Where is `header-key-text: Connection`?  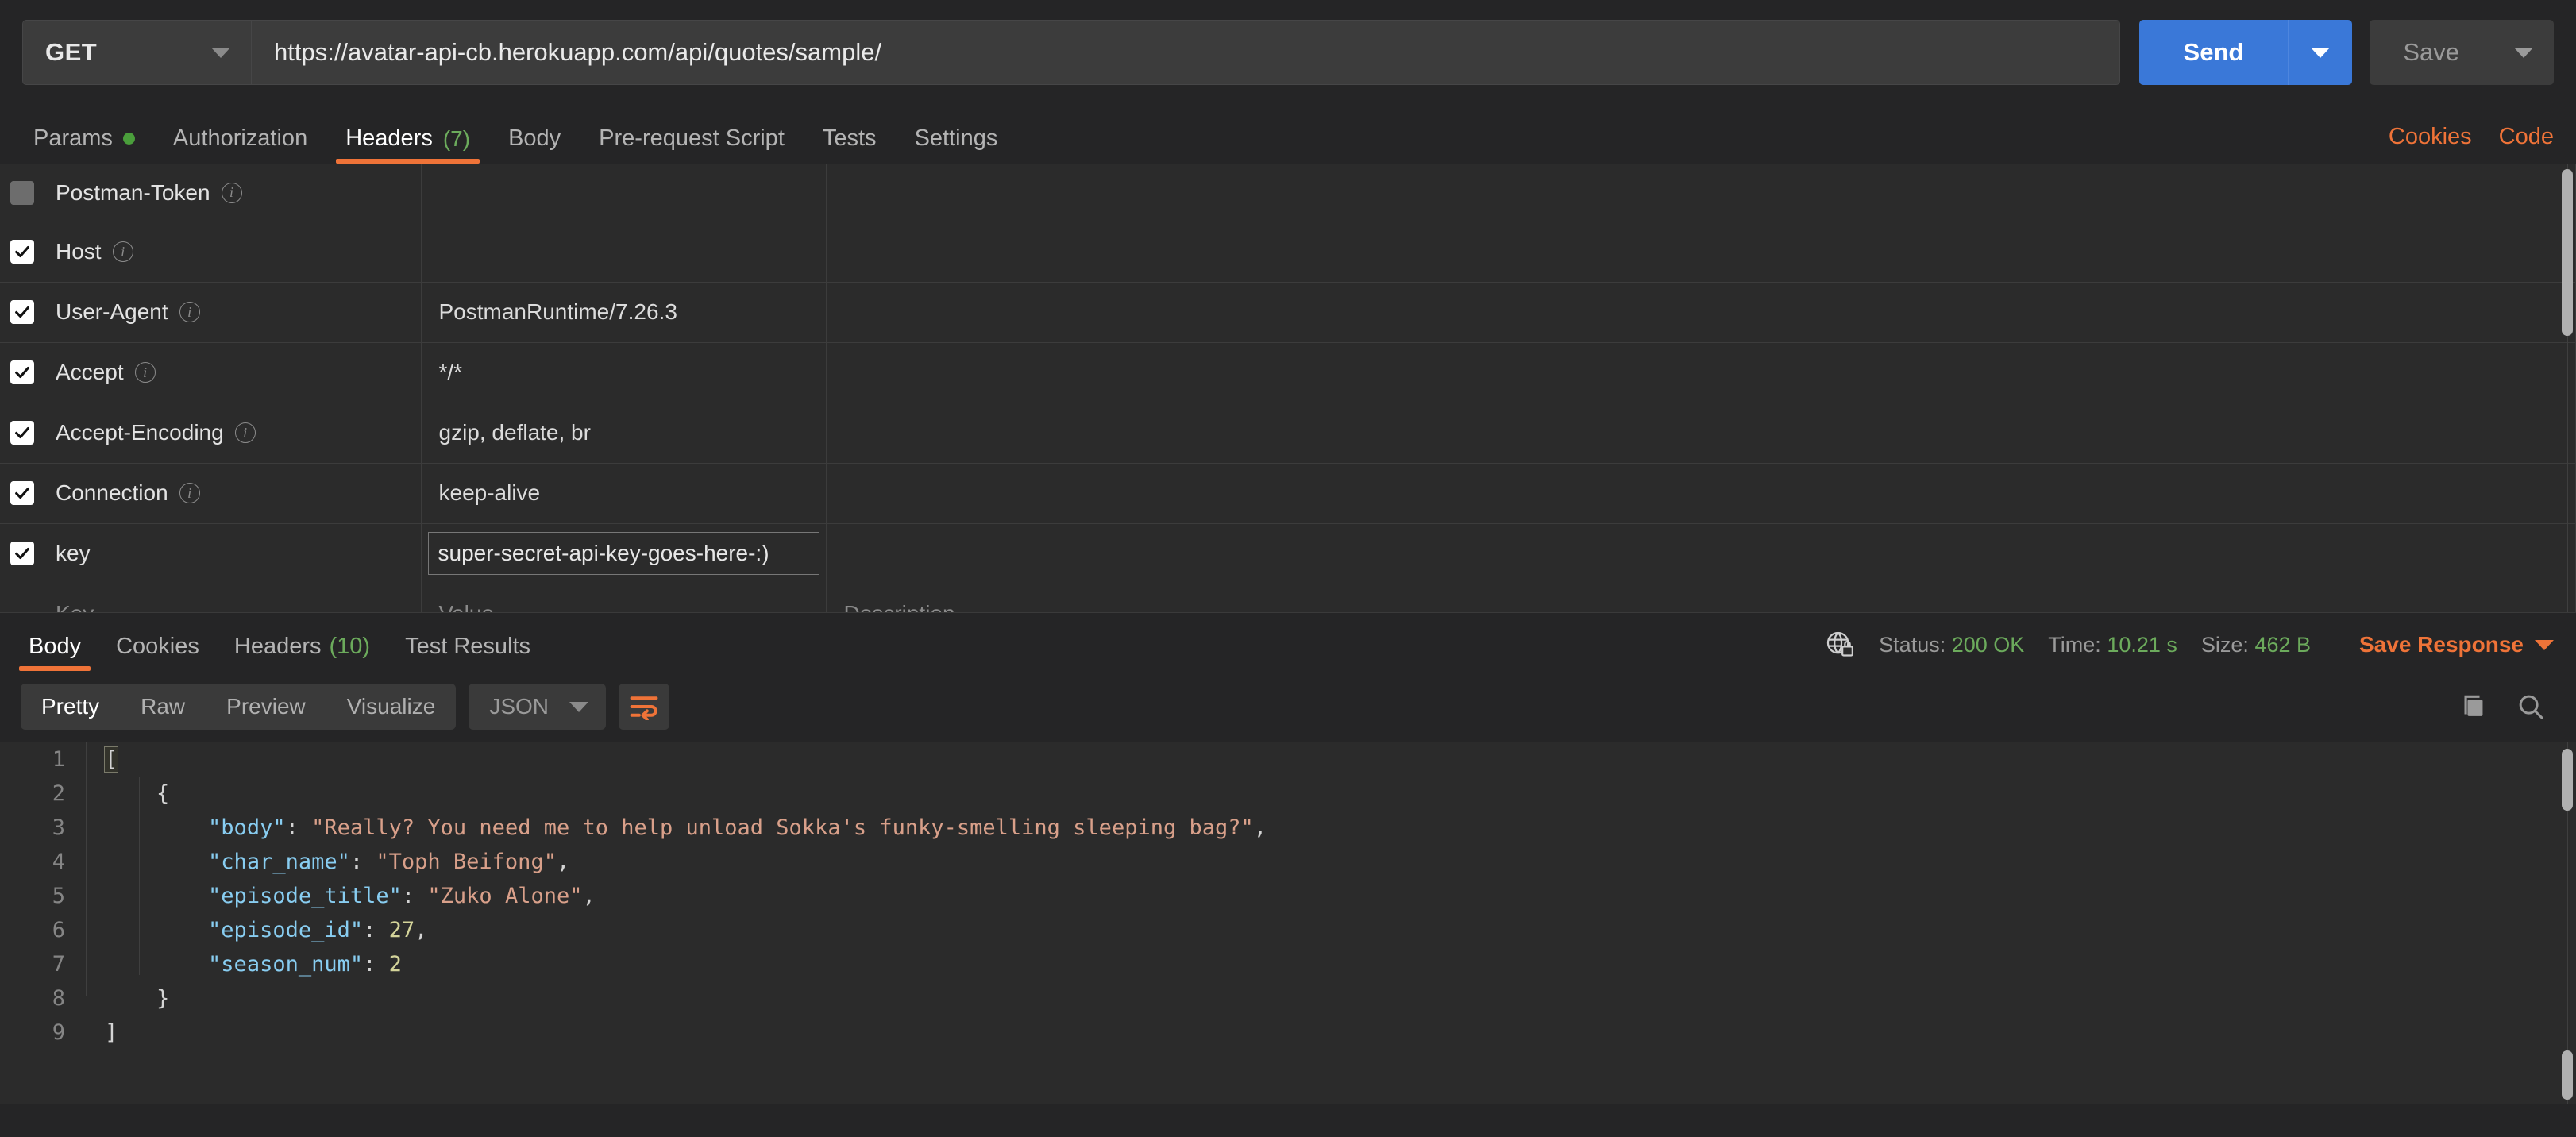
header-key-text: Connection is located at coordinates (112, 492).